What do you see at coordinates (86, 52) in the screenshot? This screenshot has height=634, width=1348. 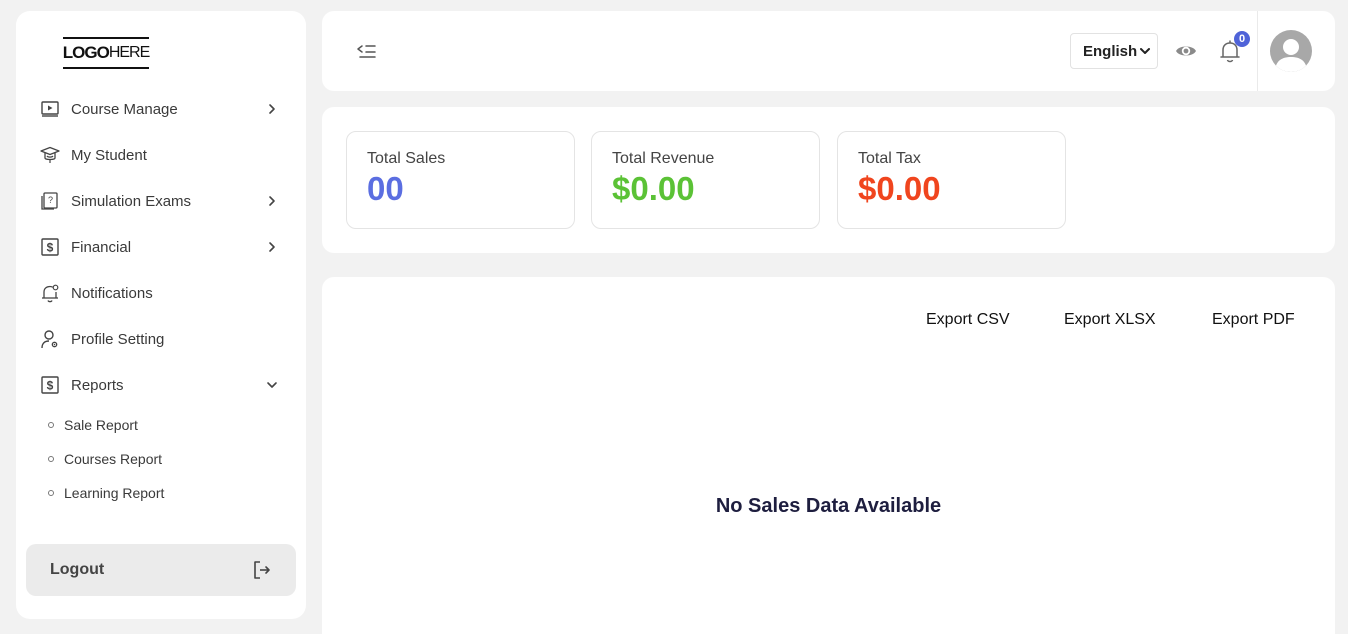 I see `logo-bold-text: LOGO` at bounding box center [86, 52].